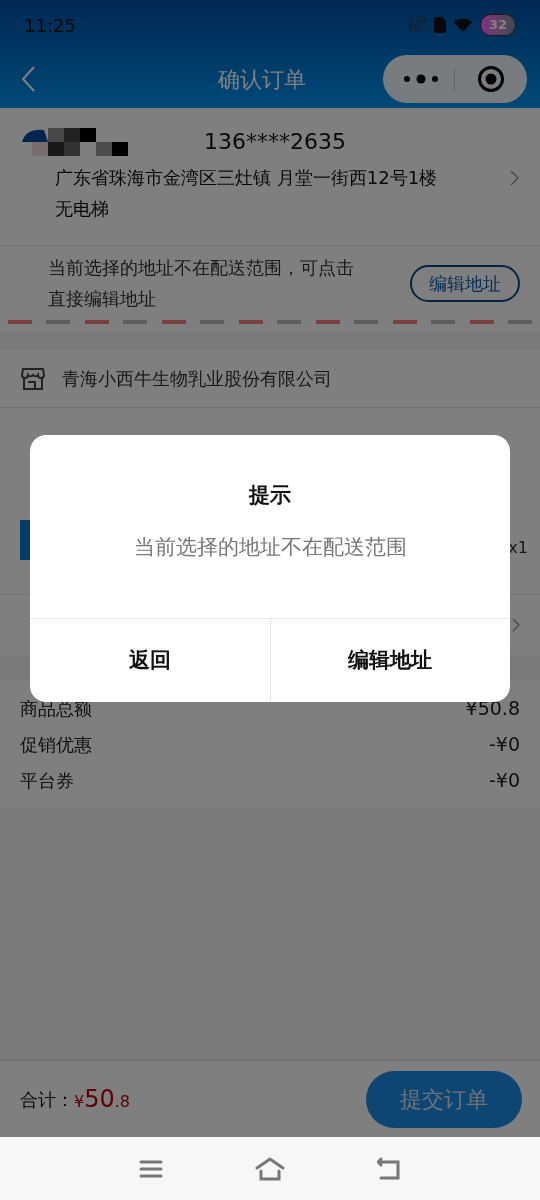 The width and height of the screenshot is (540, 1200). What do you see at coordinates (247, 193) in the screenshot?
I see `address-text: 广东省珠海市金湾区三灶镇 月堂一街西12号1楼无电梯` at bounding box center [247, 193].